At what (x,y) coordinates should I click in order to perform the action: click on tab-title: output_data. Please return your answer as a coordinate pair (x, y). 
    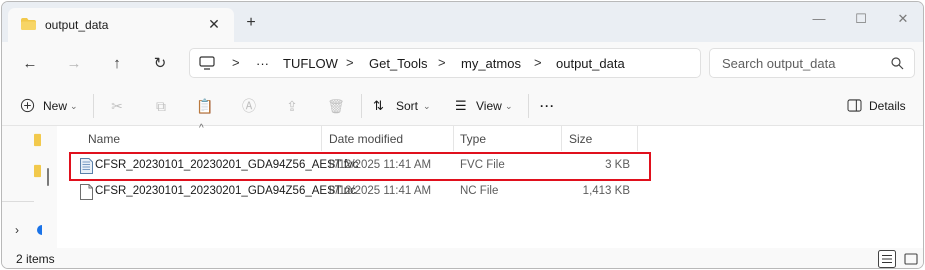
    Looking at the image, I should click on (77, 25).